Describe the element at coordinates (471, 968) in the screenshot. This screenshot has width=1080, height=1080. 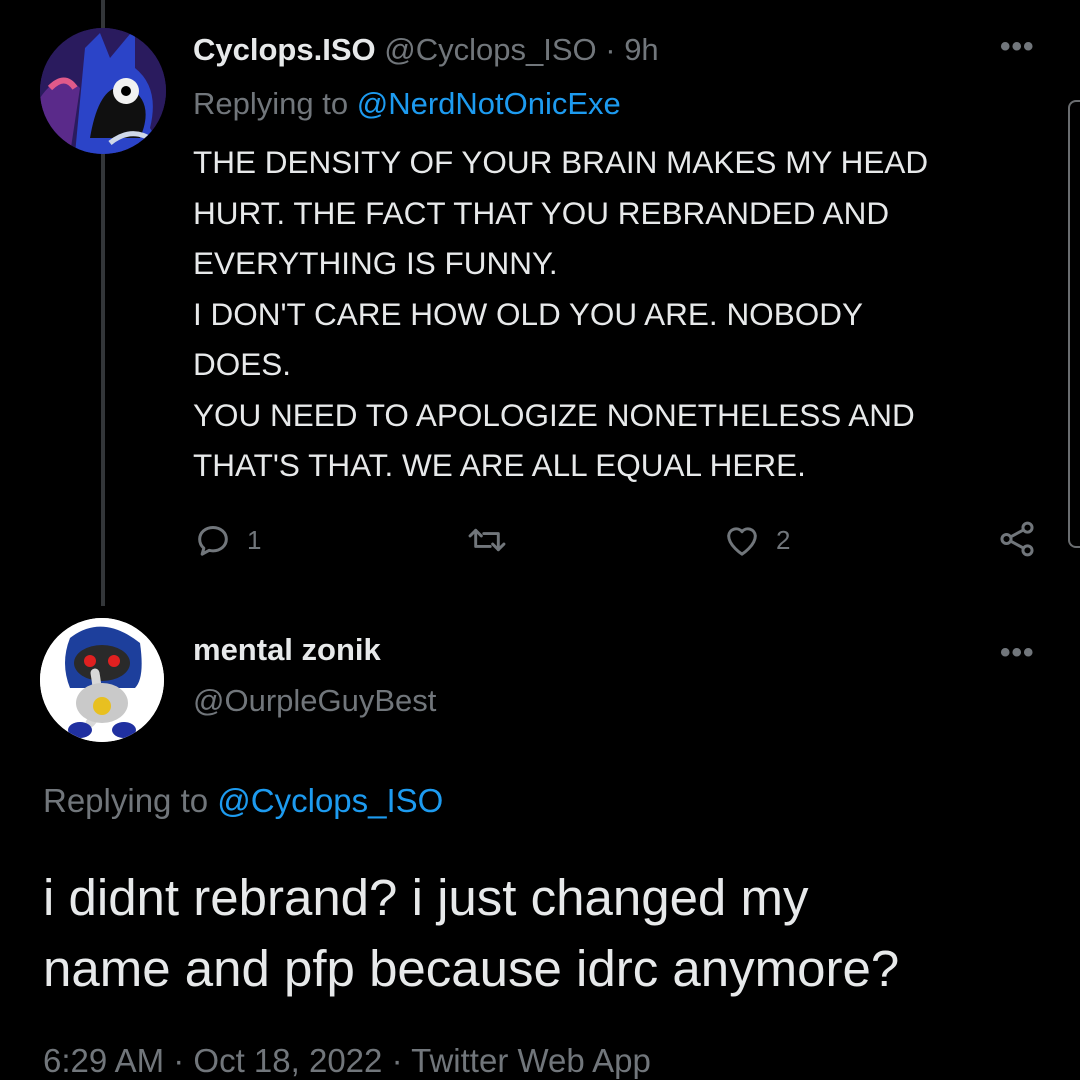
I see `tweet2-body-line: name and pfp because idrc anymore?` at that location.